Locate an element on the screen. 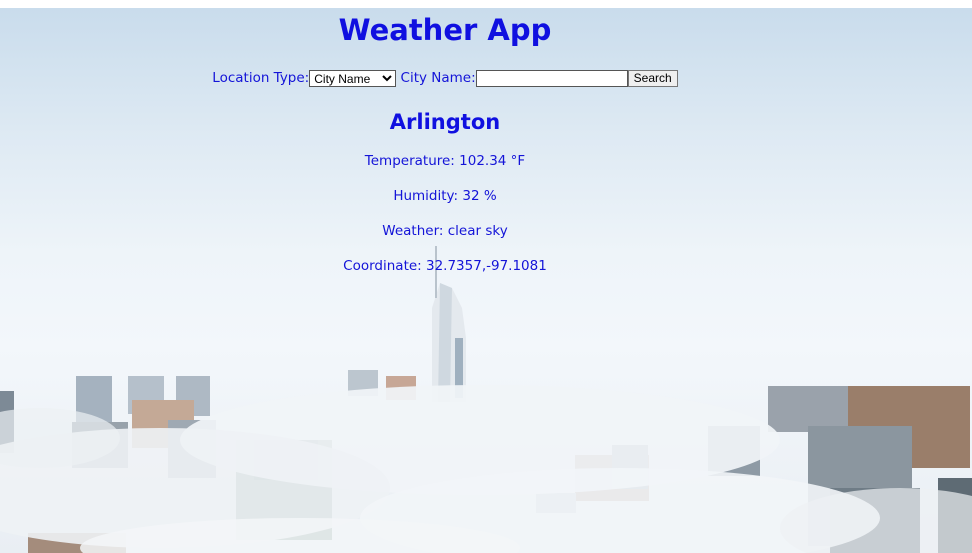 The height and width of the screenshot is (553, 972). weather-text: Weather: clear sky is located at coordinates (445, 231).